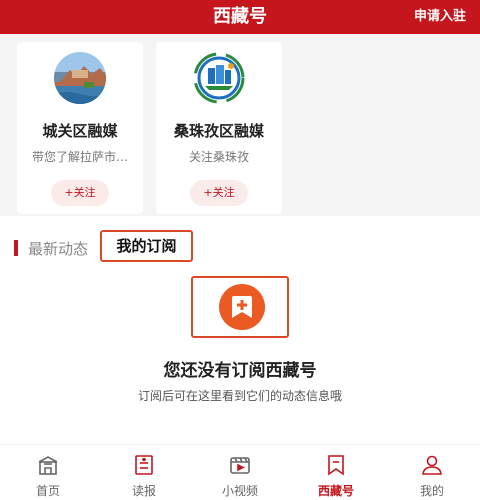  I want to click on nav-item-newspaper: 读报, so click(144, 472).